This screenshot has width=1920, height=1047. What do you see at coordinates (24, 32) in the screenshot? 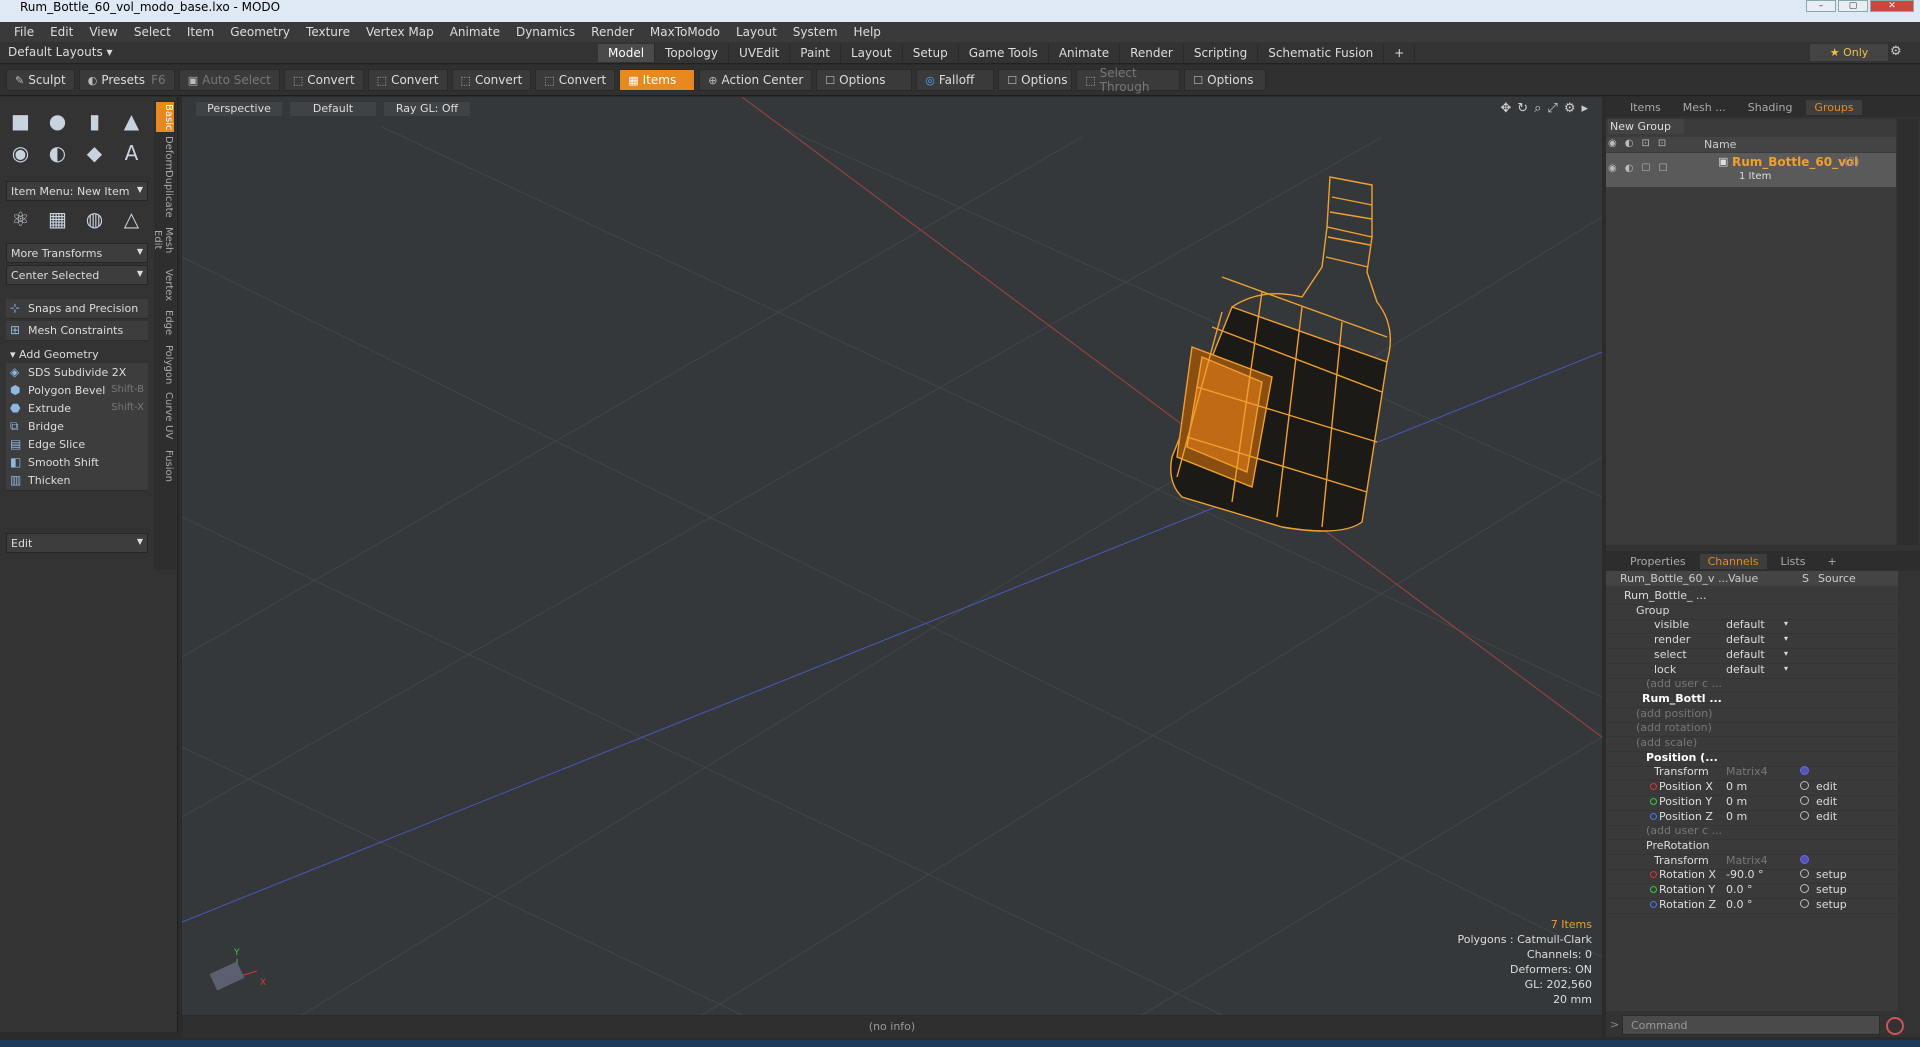
I see `menu-item-file: File` at bounding box center [24, 32].